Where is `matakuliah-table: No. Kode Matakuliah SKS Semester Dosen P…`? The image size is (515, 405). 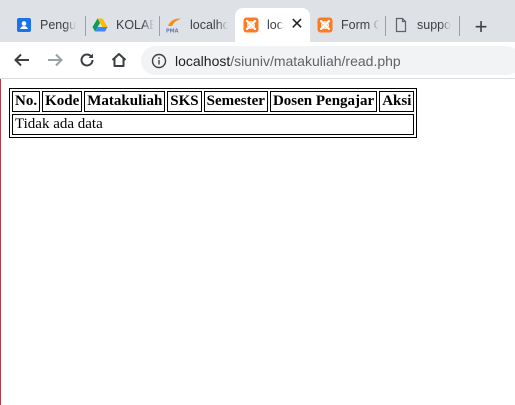
matakuliah-table: No. Kode Matakuliah SKS Semester Dosen P… is located at coordinates (213, 113).